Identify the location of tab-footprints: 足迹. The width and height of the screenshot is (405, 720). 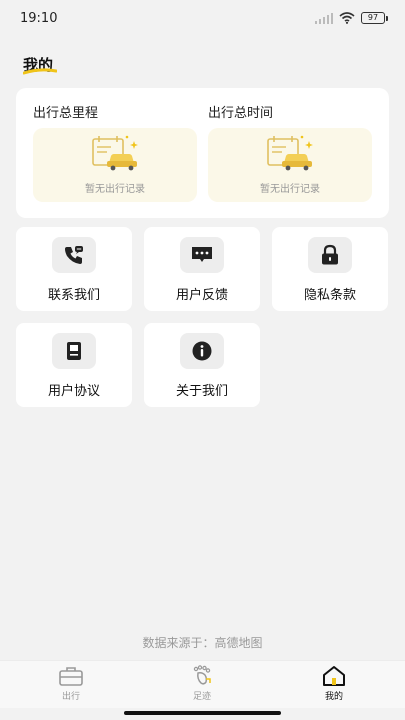
(202, 686).